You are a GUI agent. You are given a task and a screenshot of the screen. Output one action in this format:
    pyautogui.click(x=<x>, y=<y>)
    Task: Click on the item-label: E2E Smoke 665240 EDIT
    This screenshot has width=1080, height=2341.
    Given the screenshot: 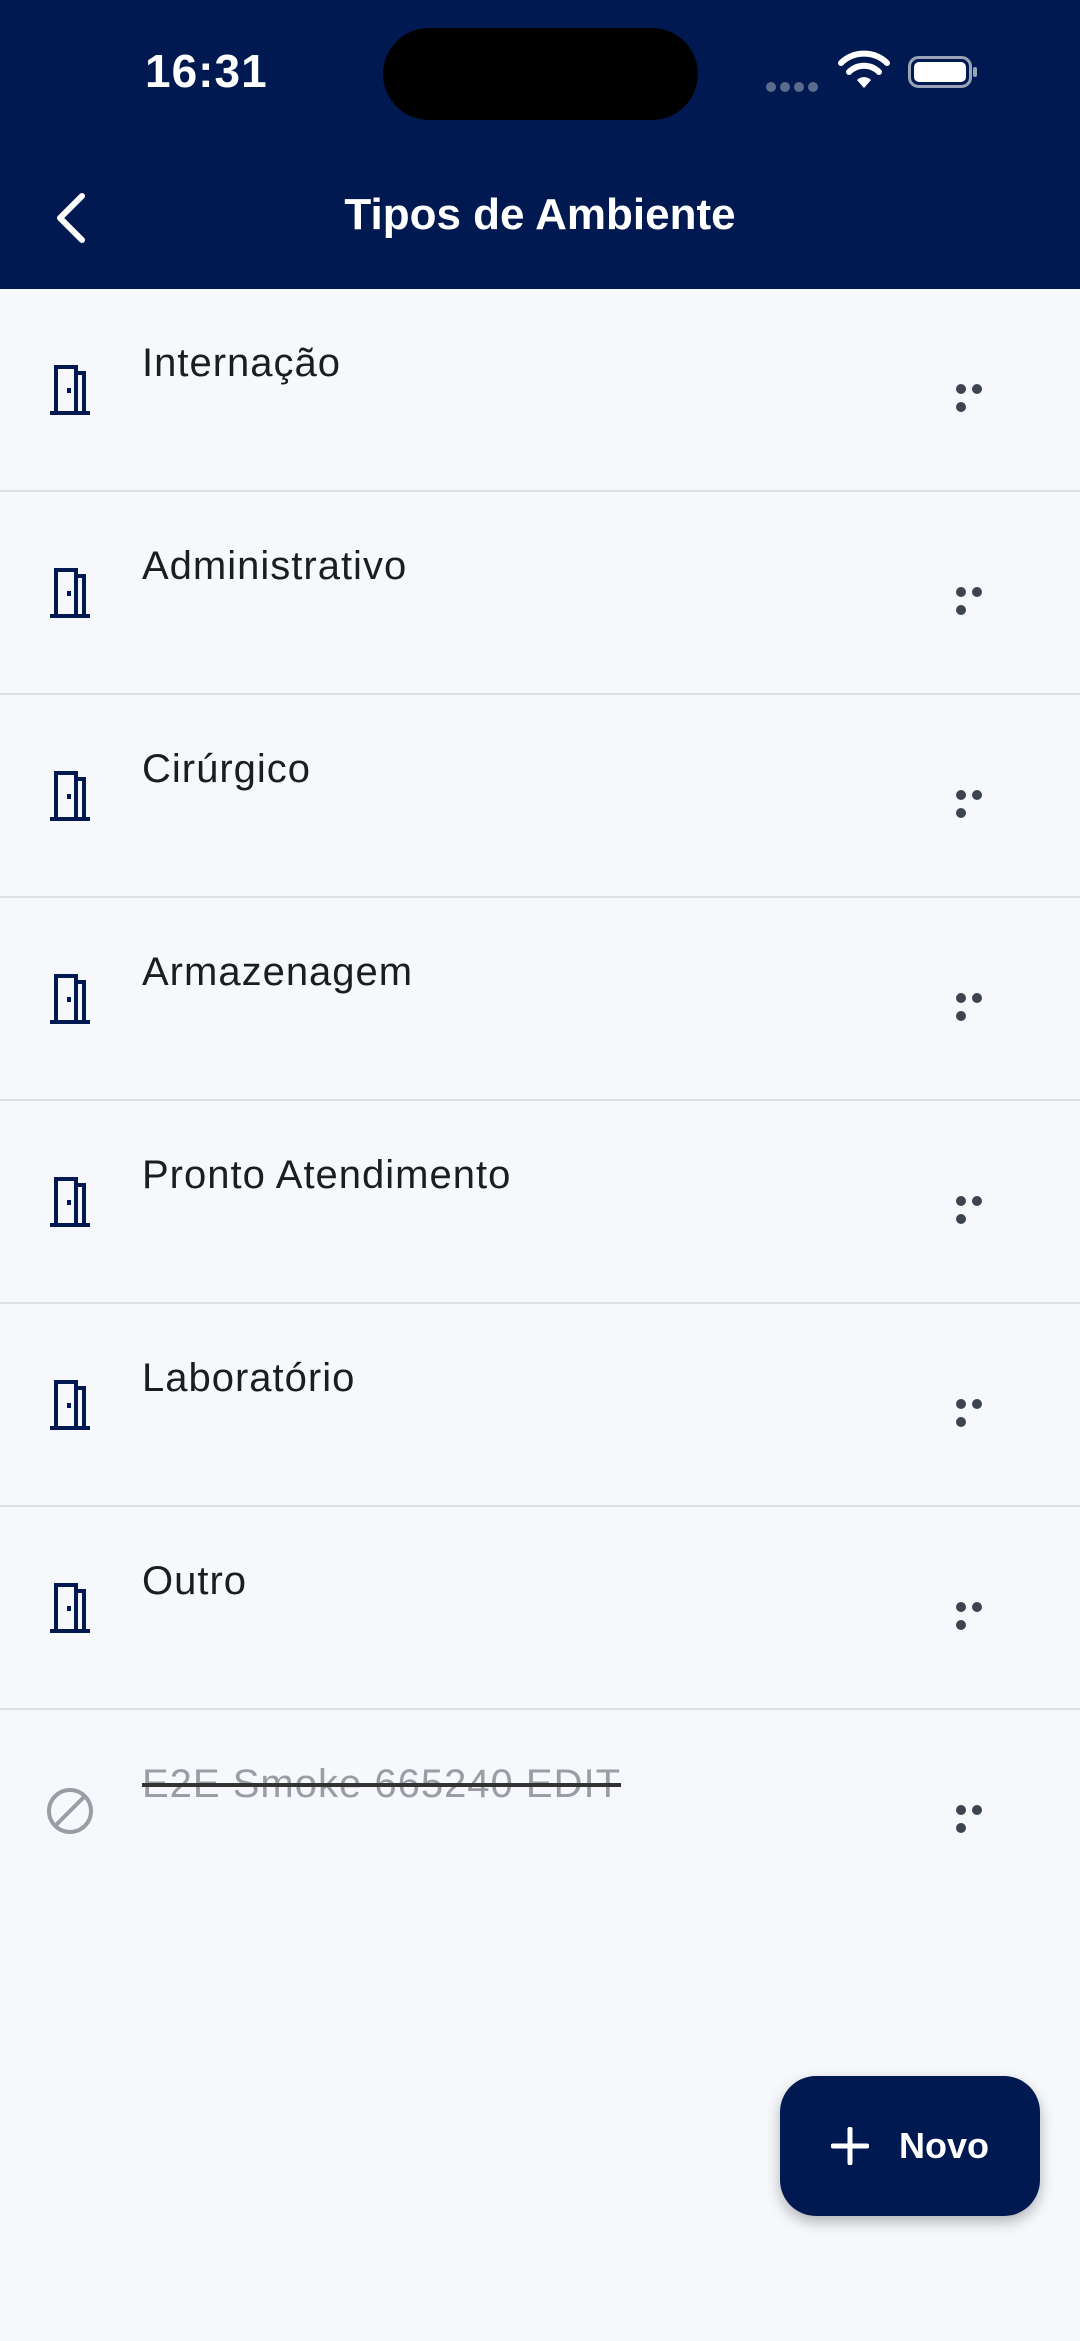 What is the action you would take?
    pyautogui.click(x=382, y=1784)
    